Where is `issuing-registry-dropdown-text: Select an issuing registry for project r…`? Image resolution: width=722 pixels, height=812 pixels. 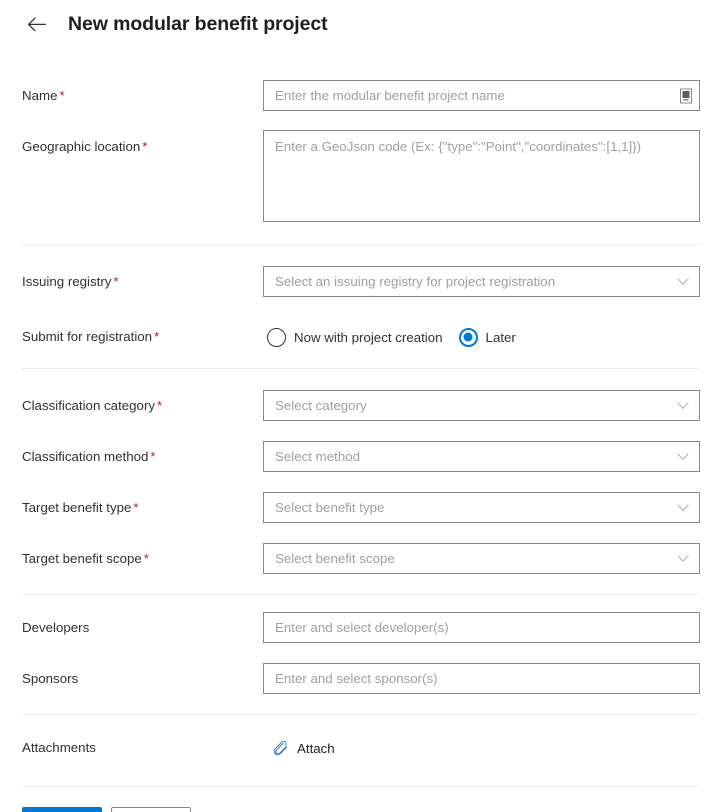
issuing-registry-dropdown-text: Select an issuing registry for project r… is located at coordinates (415, 281).